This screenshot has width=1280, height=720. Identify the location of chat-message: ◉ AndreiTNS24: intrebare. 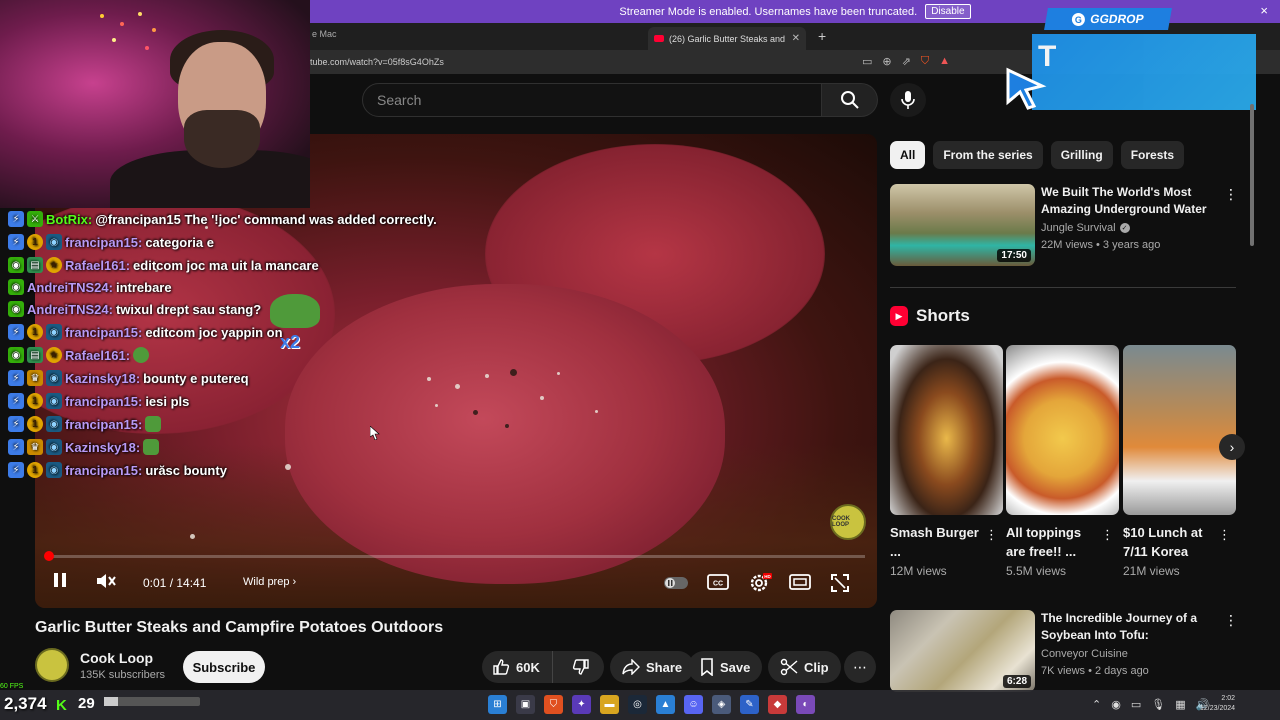
(90, 287).